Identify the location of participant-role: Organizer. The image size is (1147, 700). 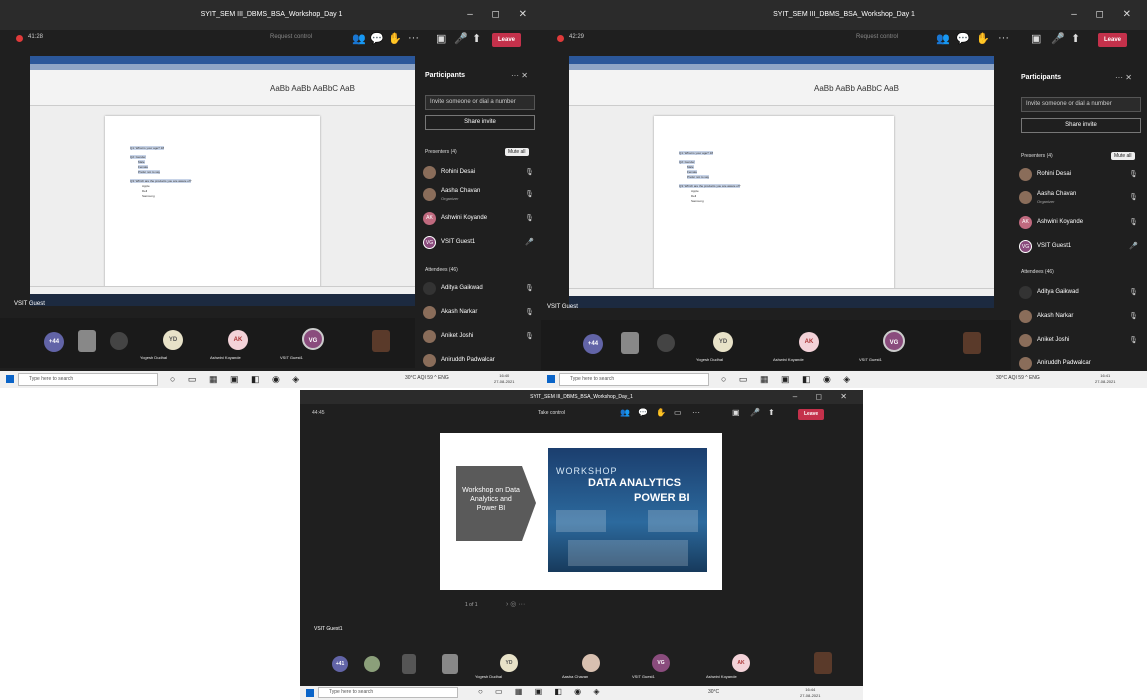
(1046, 201).